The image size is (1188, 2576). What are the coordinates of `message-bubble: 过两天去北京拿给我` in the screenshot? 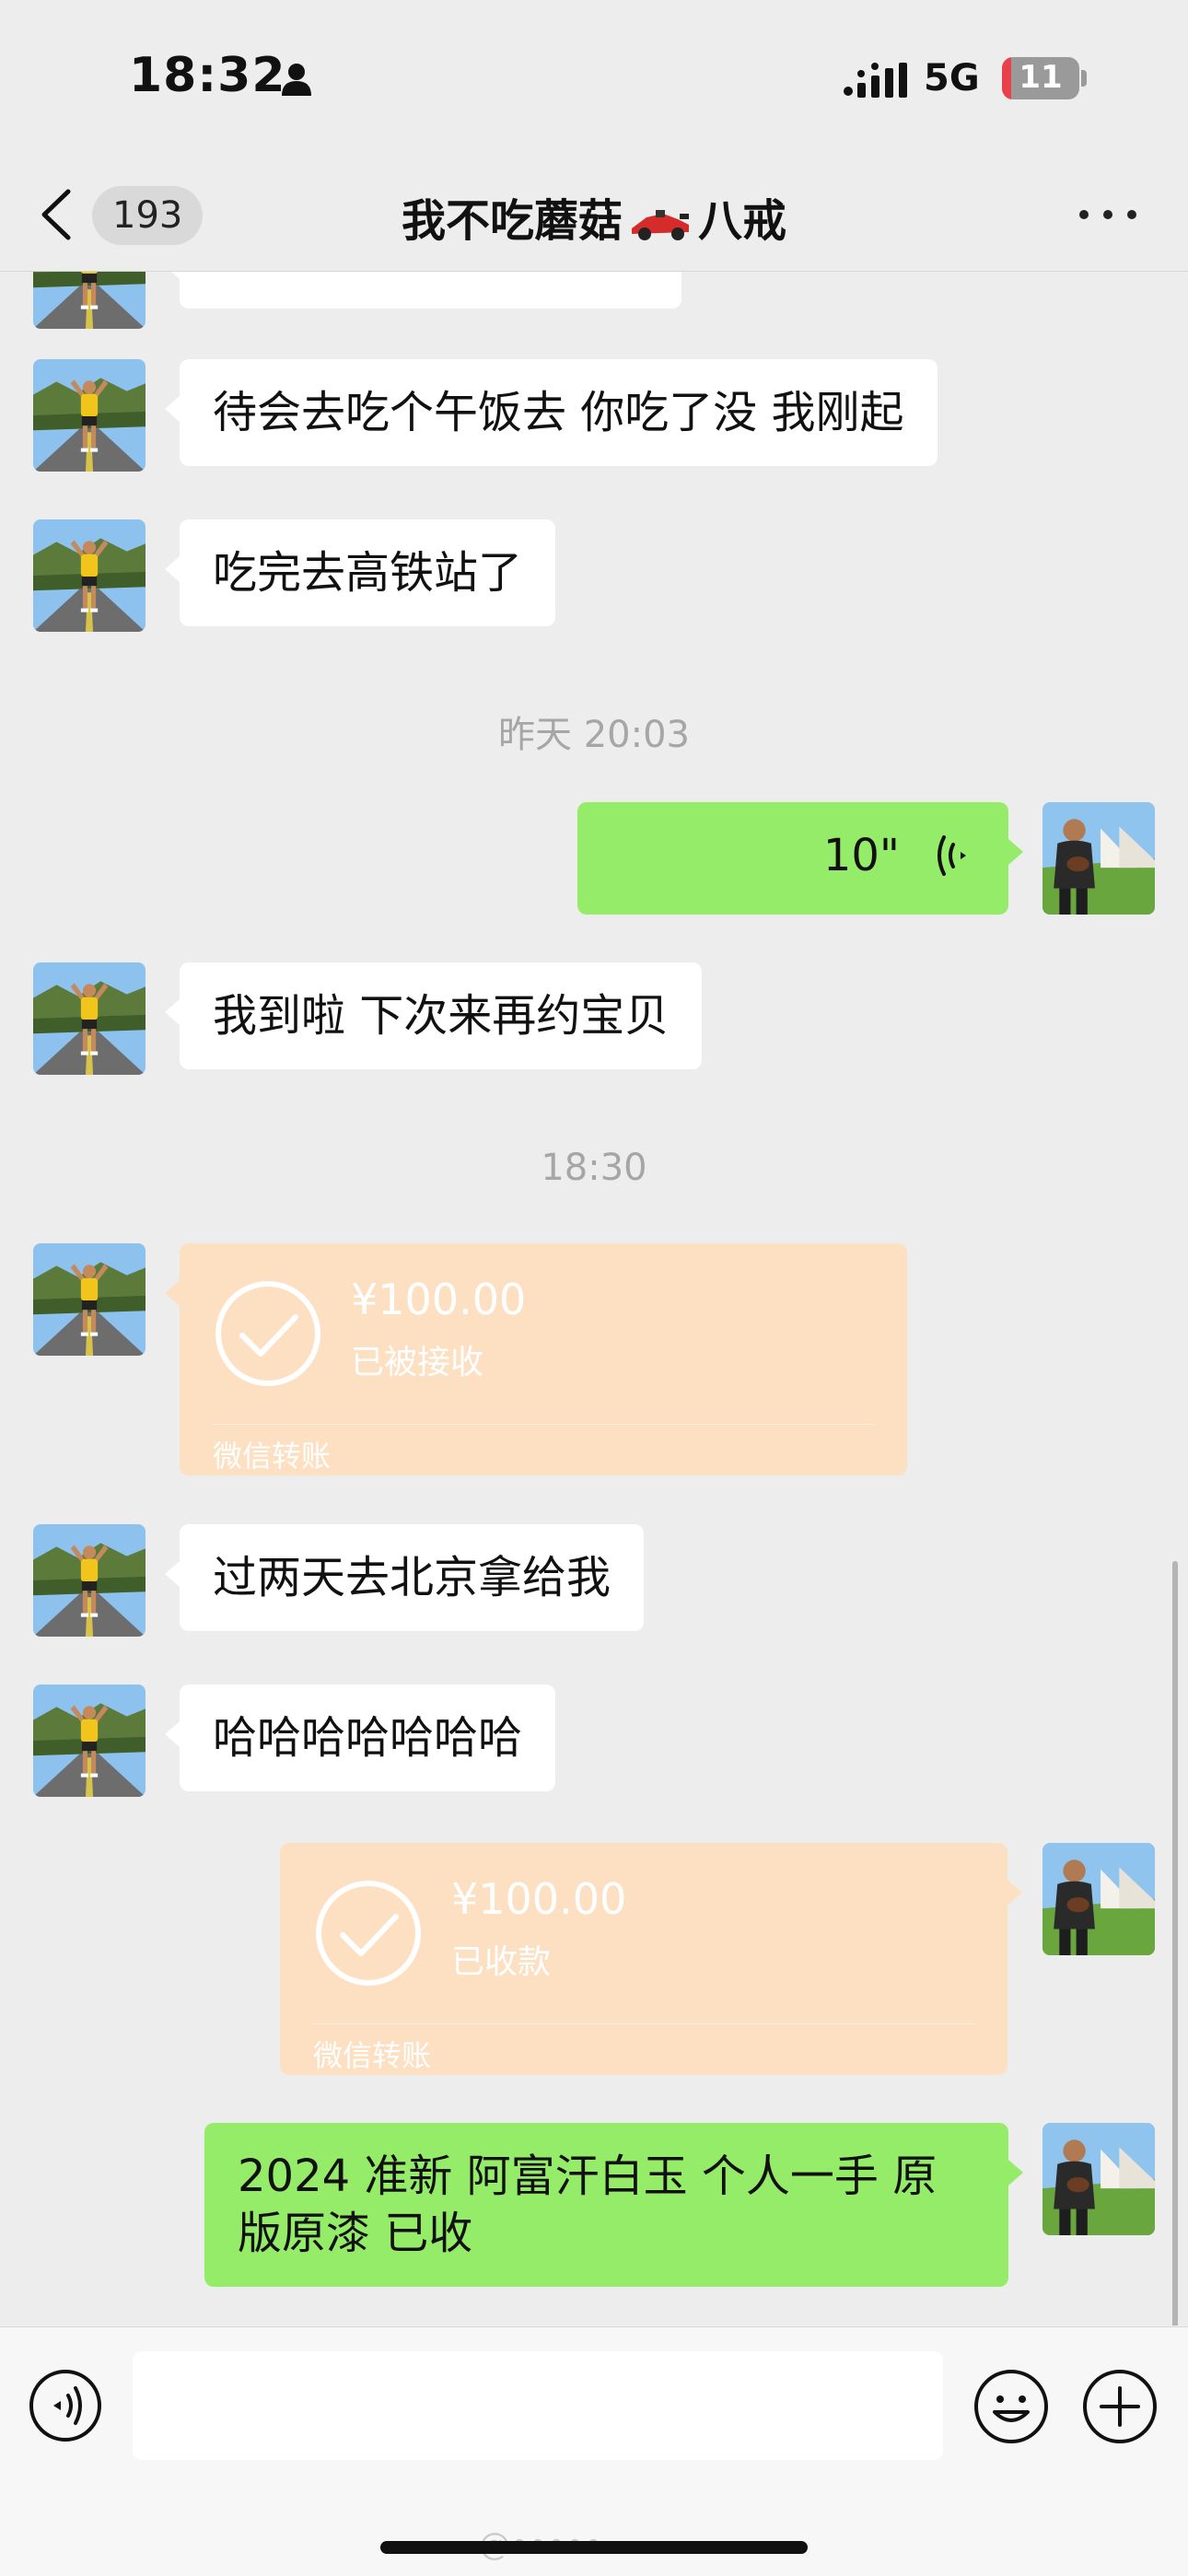 It's located at (404, 1577).